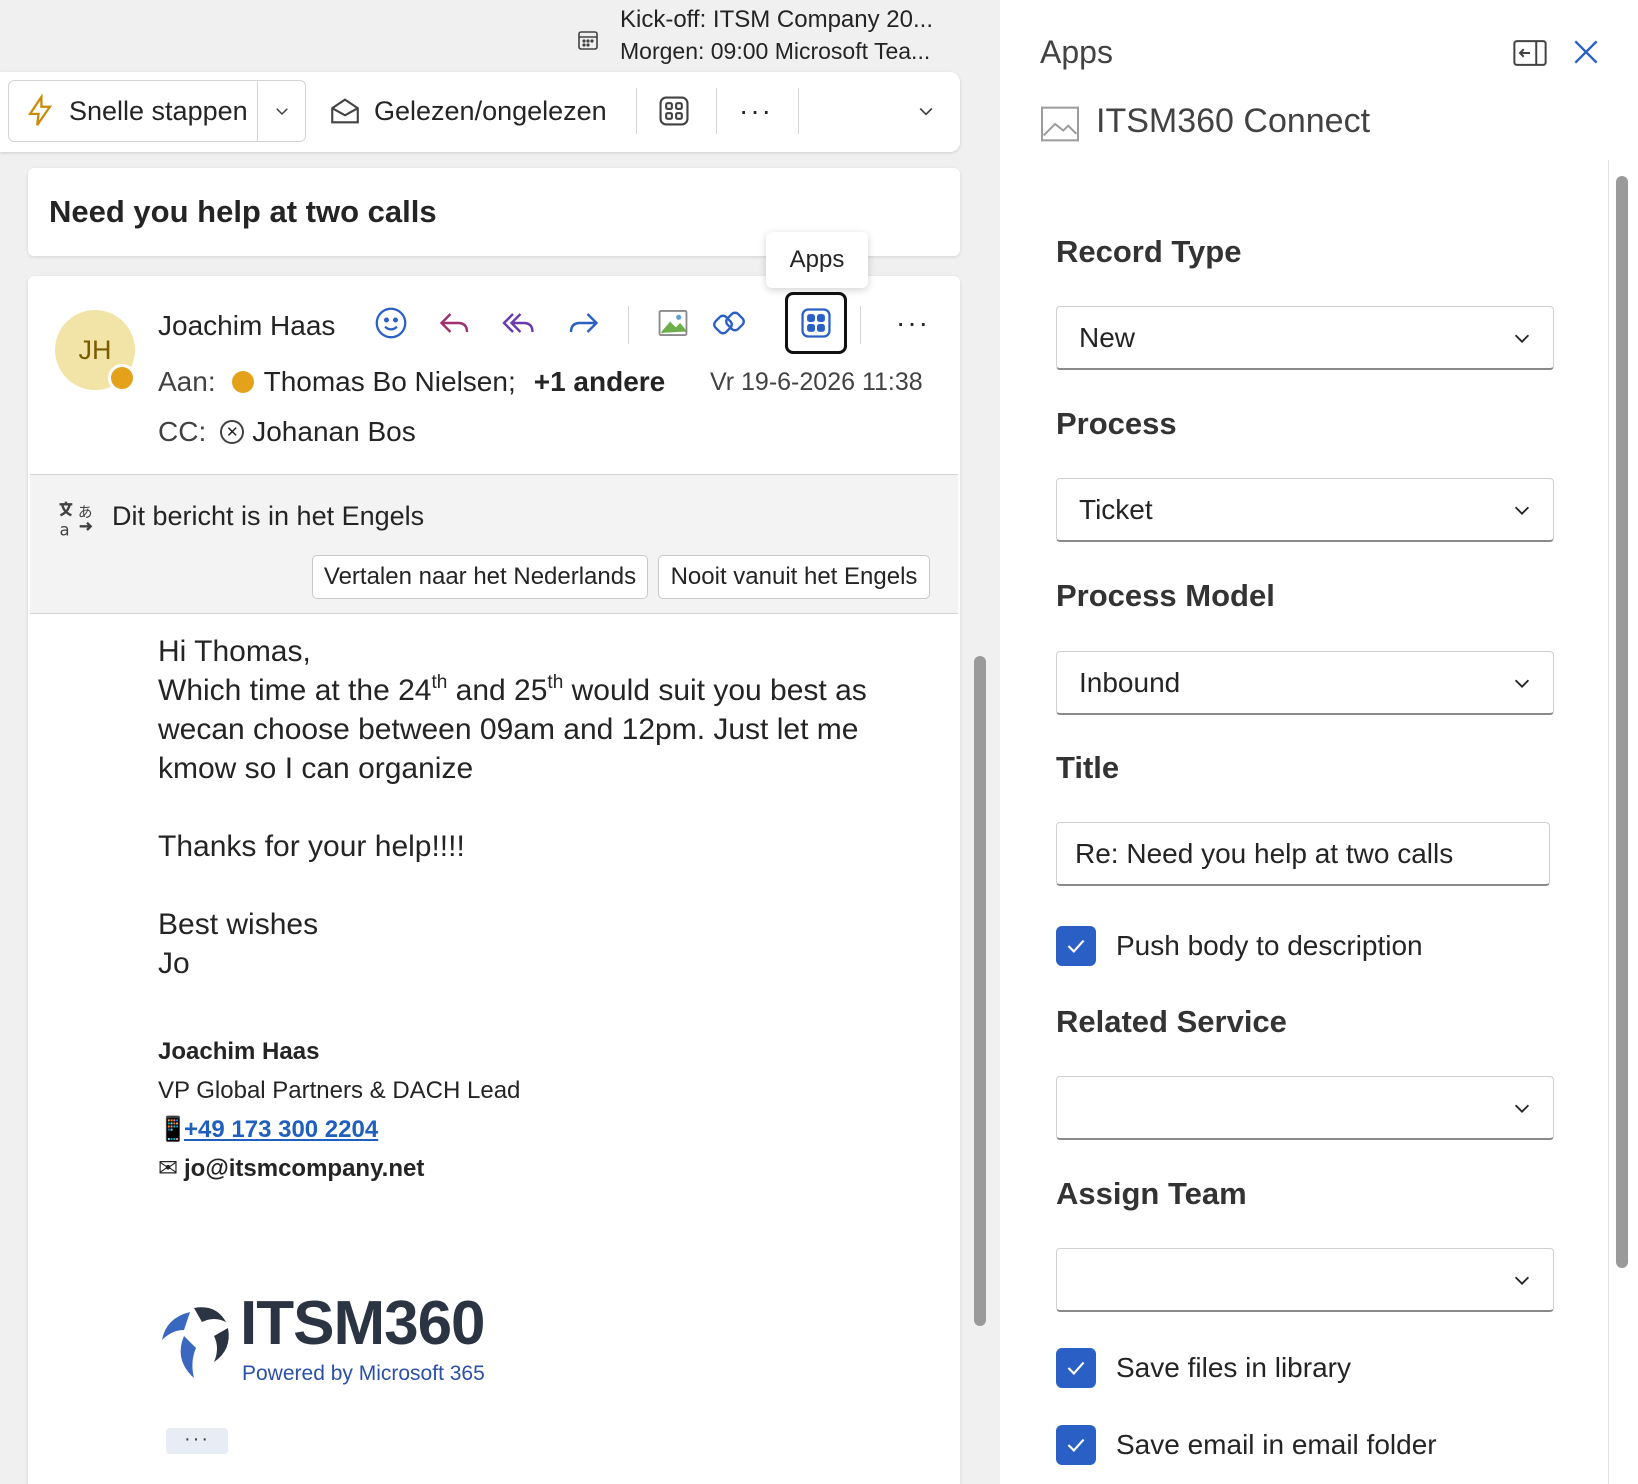 The image size is (1638, 1484). What do you see at coordinates (1107, 337) in the screenshot?
I see `record-type-value: New` at bounding box center [1107, 337].